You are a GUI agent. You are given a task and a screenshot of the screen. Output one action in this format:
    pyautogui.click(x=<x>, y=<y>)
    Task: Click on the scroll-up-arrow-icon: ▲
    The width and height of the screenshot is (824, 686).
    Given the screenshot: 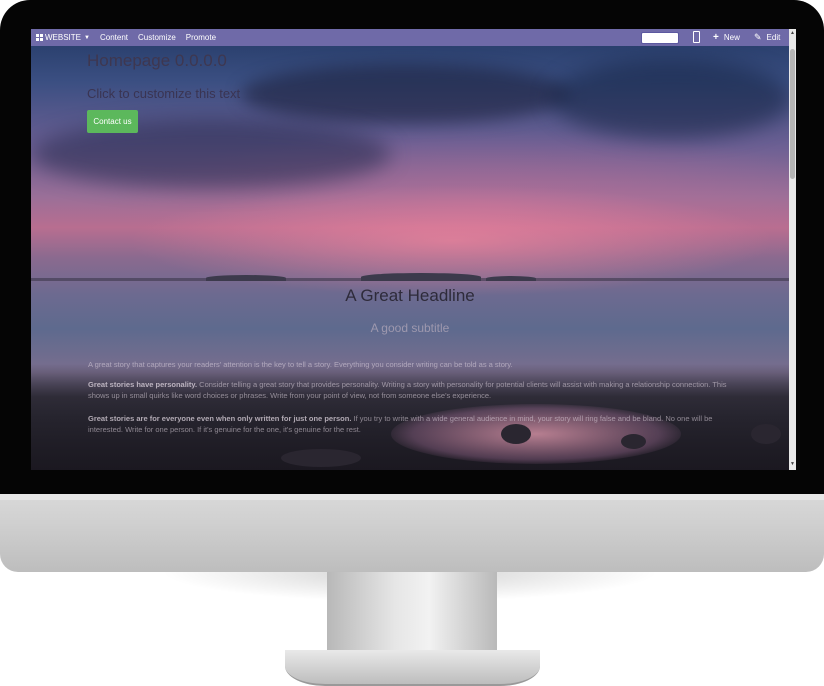 What is the action you would take?
    pyautogui.click(x=792, y=33)
    